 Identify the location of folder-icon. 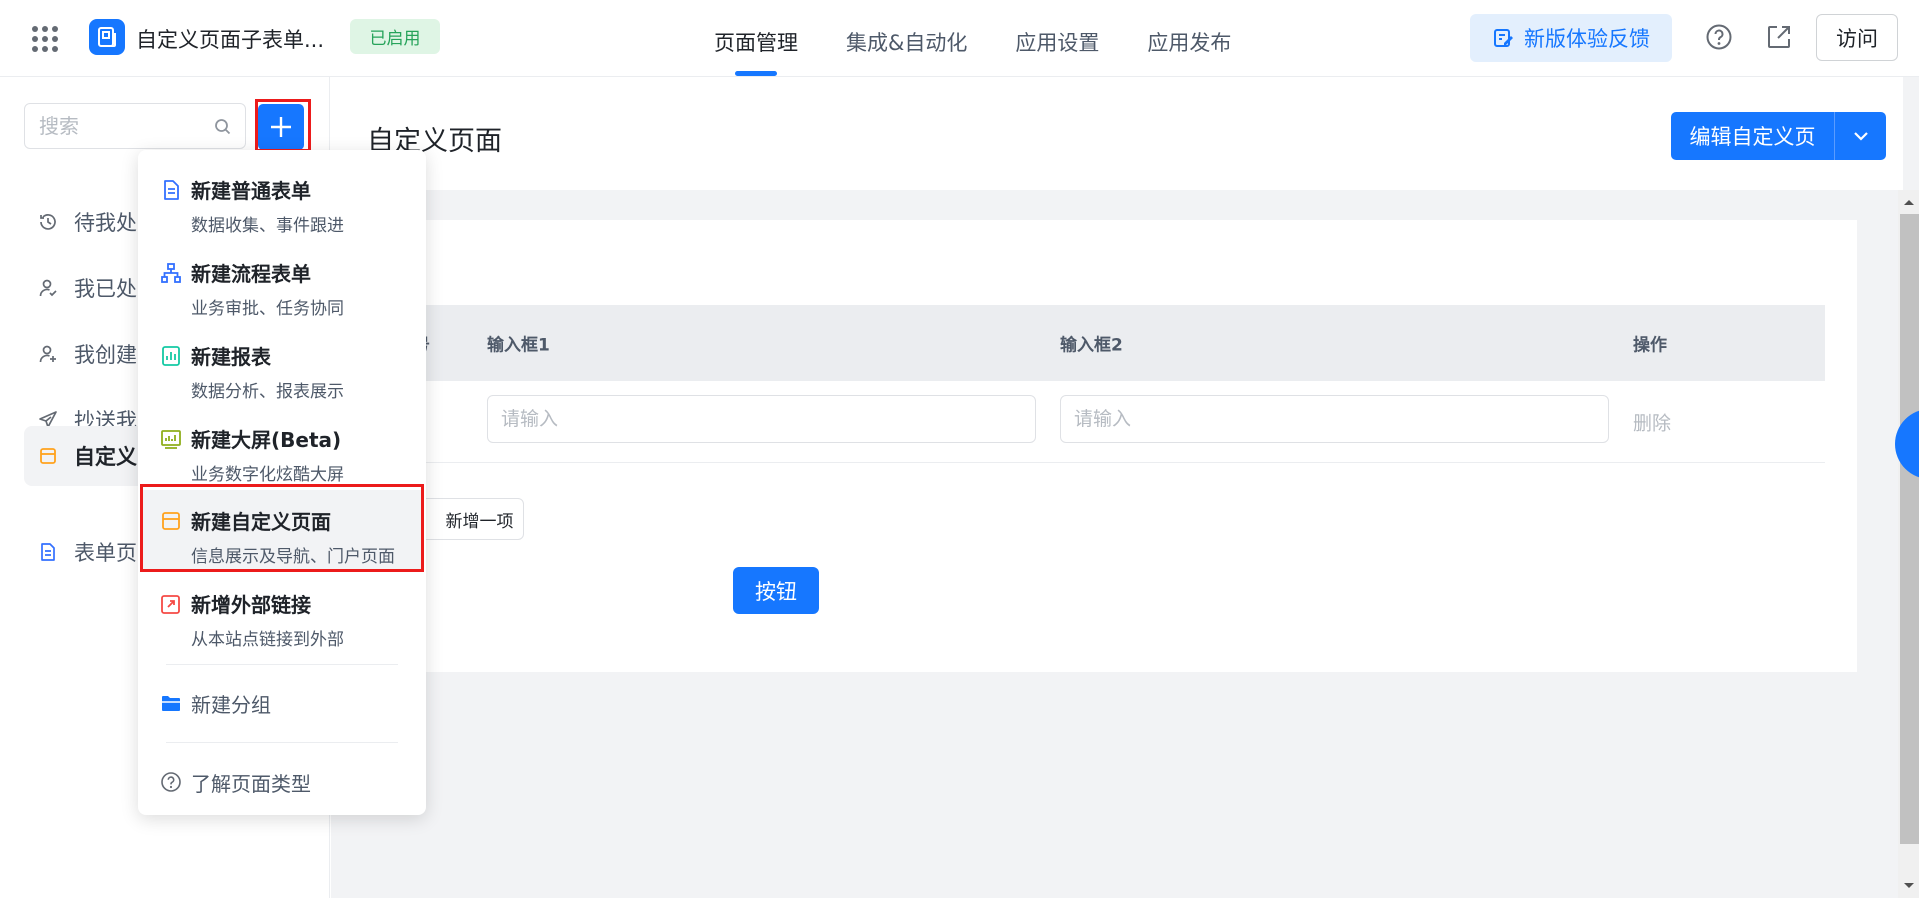
(171, 703).